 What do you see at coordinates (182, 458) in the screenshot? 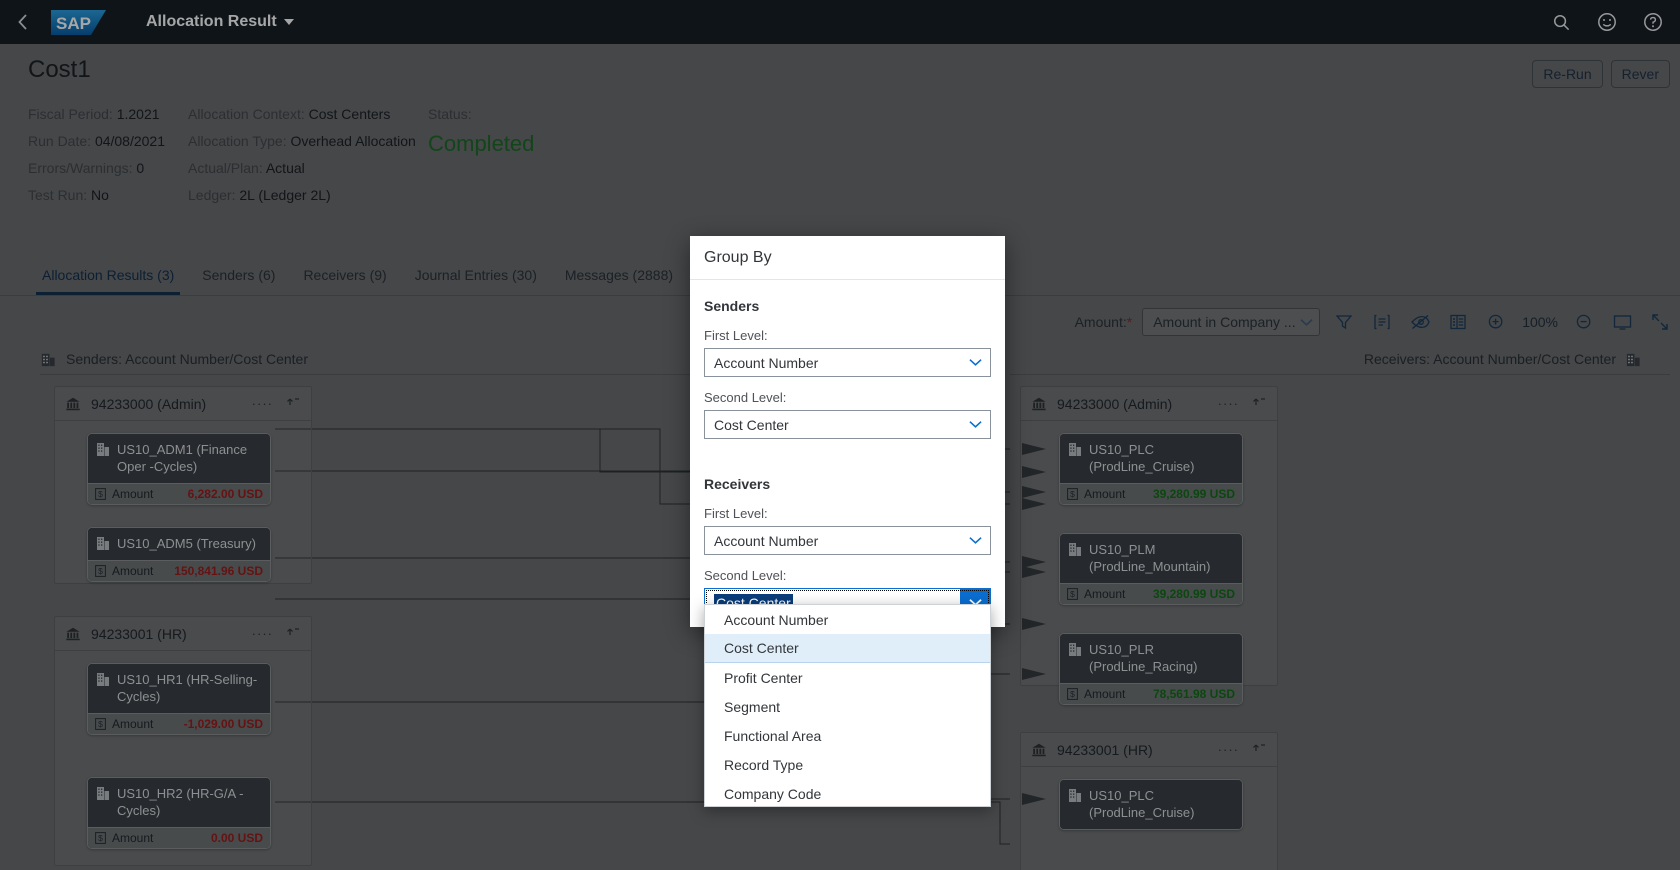
I see `node-name: US10_ADM1 (Finance Oper -Cycles)` at bounding box center [182, 458].